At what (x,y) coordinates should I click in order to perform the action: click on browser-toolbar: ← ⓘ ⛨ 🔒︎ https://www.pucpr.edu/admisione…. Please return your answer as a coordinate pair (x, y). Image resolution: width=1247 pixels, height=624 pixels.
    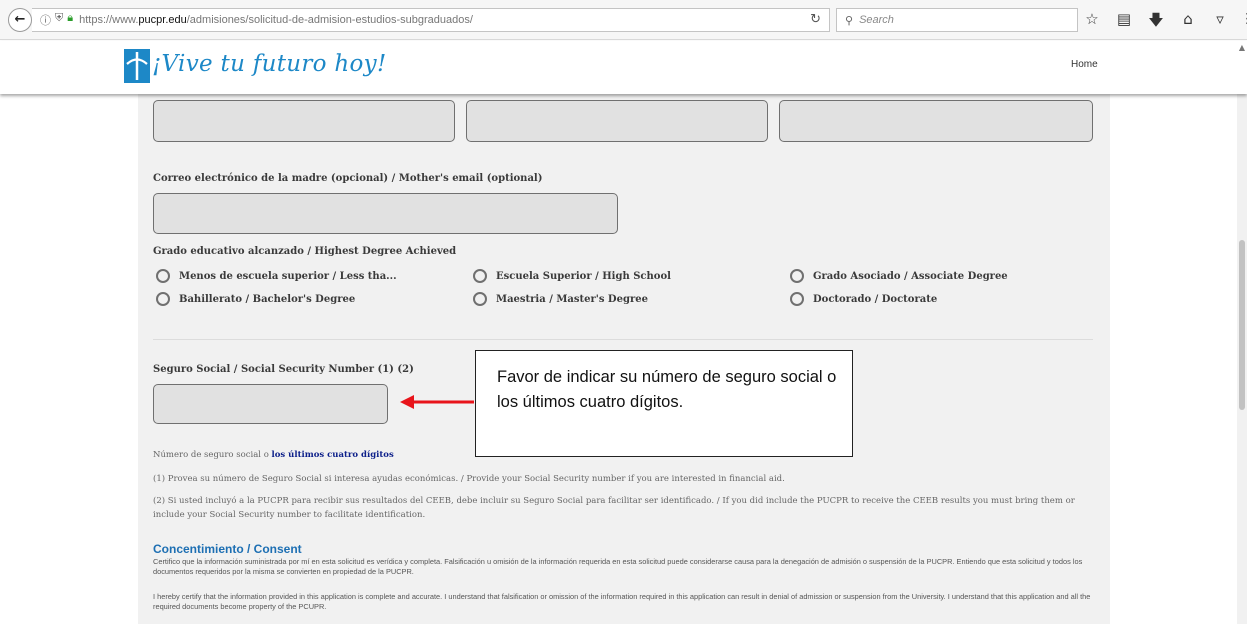
    Looking at the image, I should click on (623, 20).